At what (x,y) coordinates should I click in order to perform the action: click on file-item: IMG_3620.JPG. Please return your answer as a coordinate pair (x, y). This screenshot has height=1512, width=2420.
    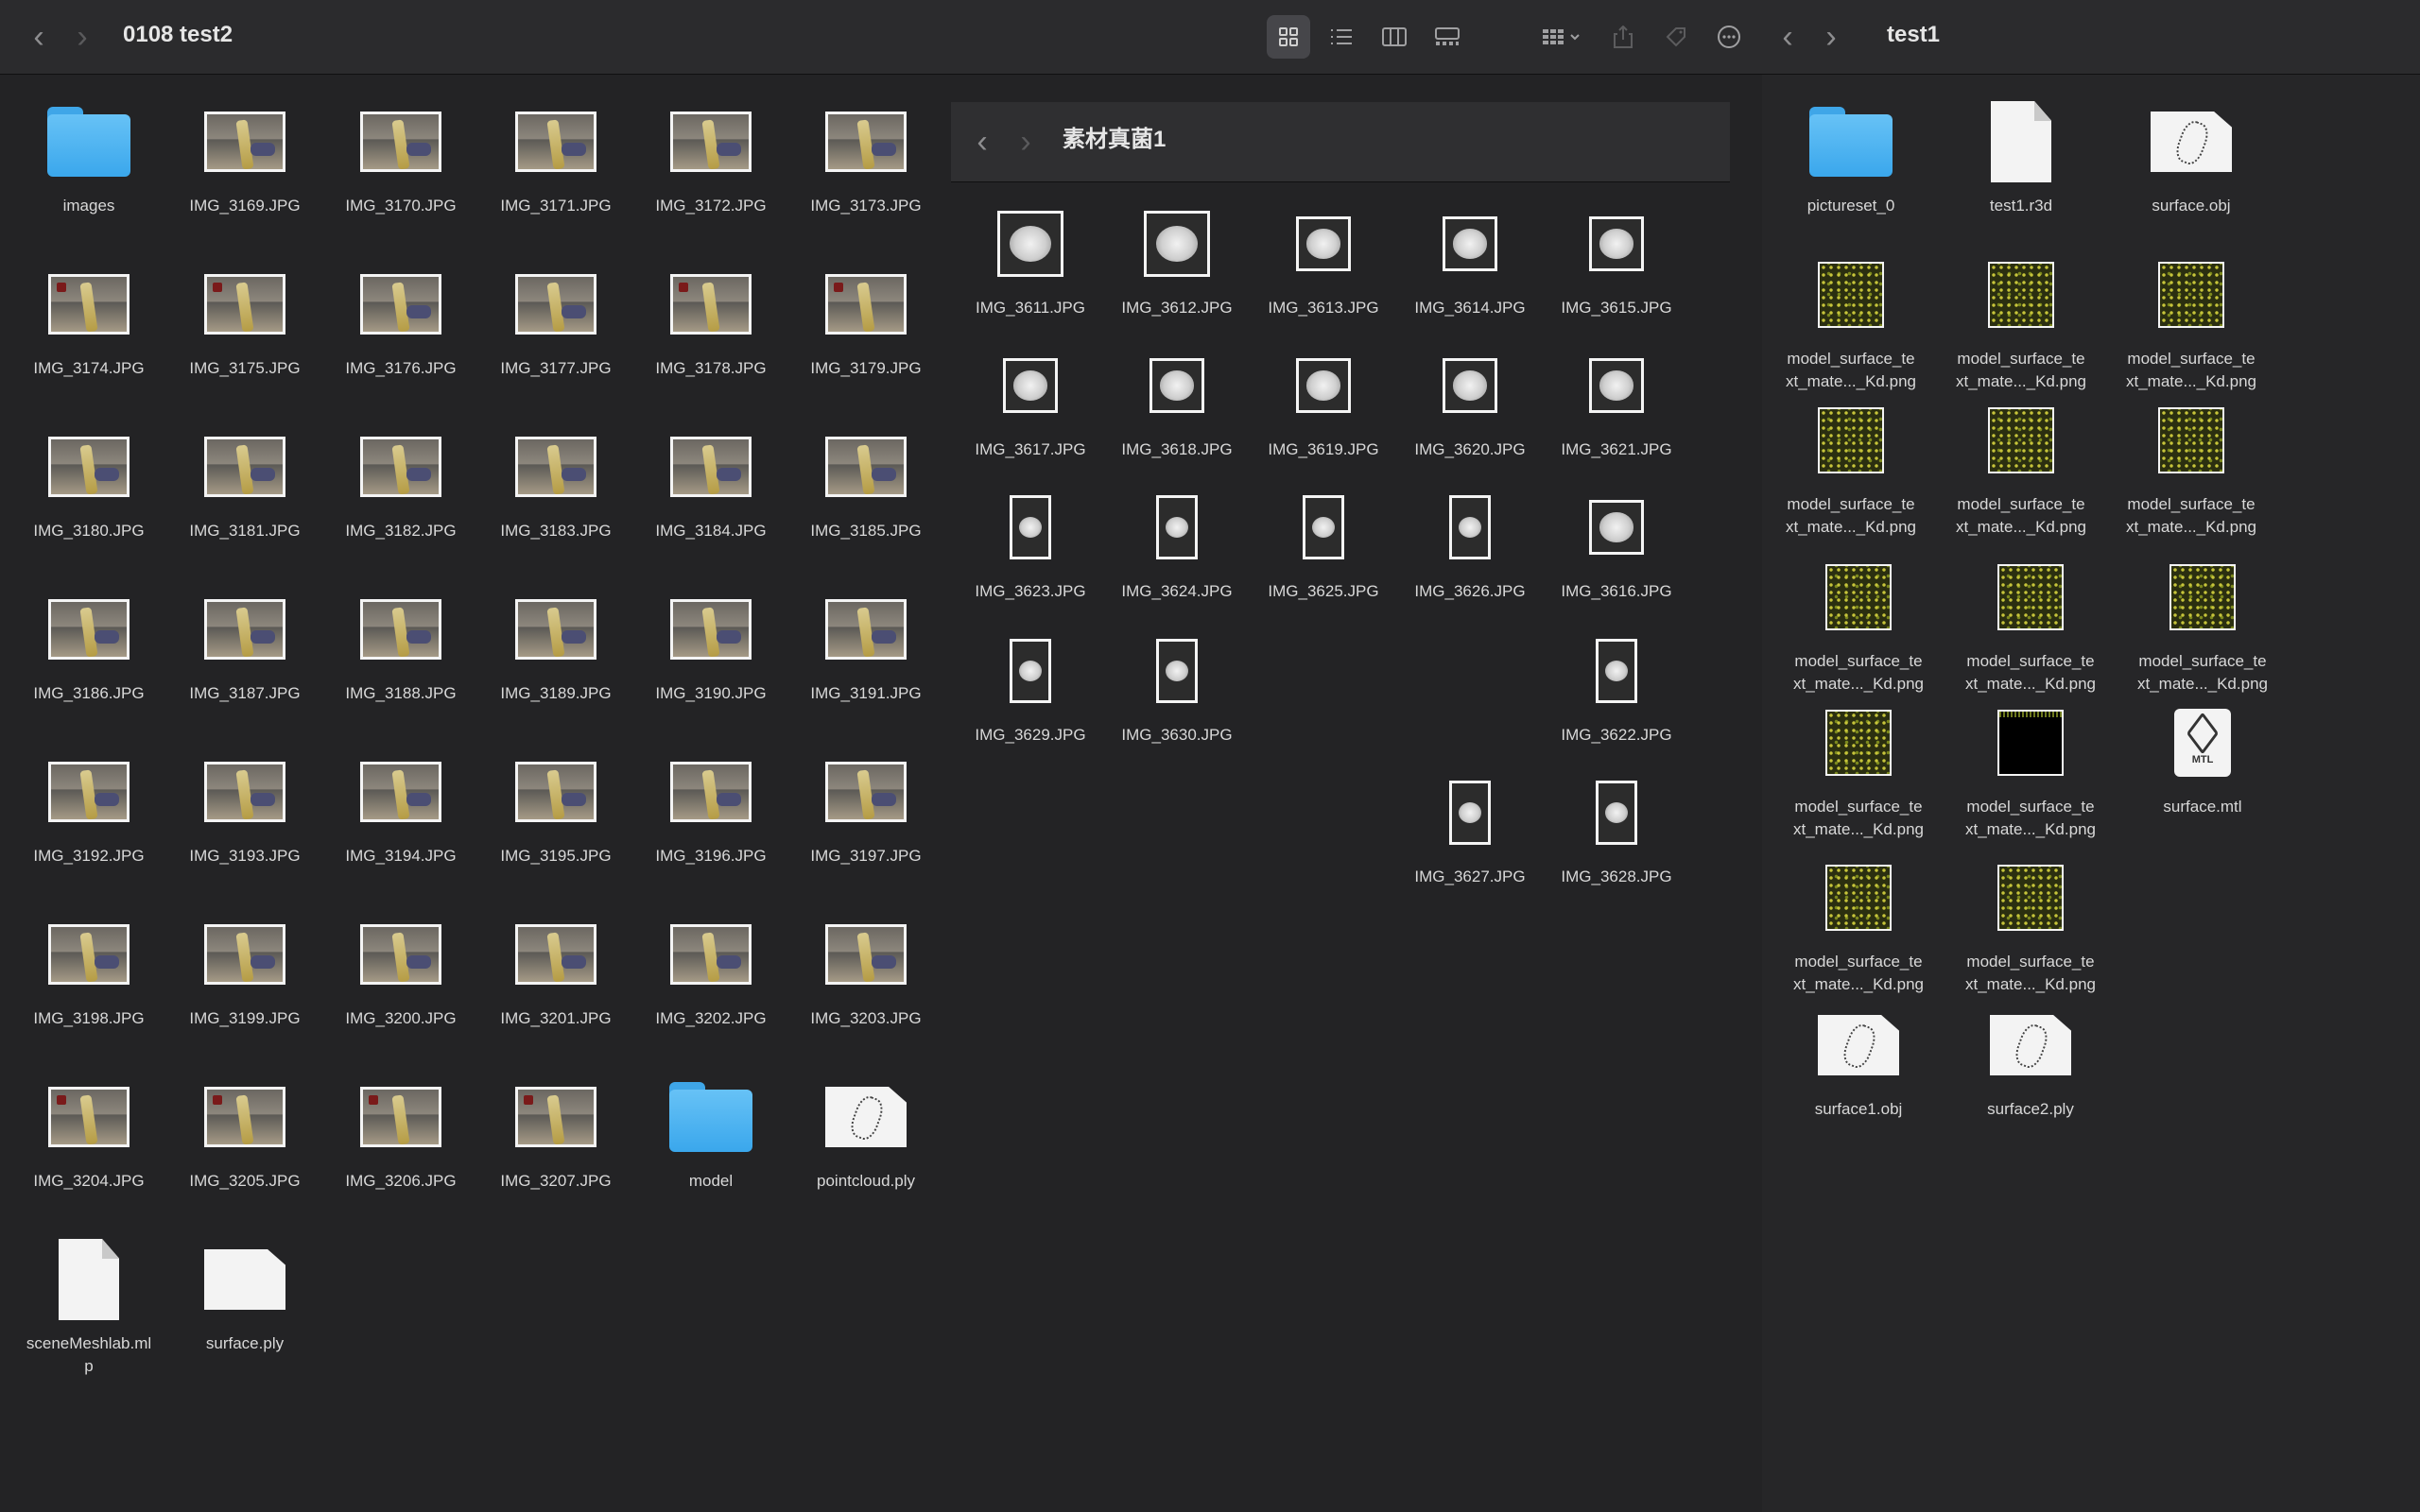
    Looking at the image, I should click on (1470, 399).